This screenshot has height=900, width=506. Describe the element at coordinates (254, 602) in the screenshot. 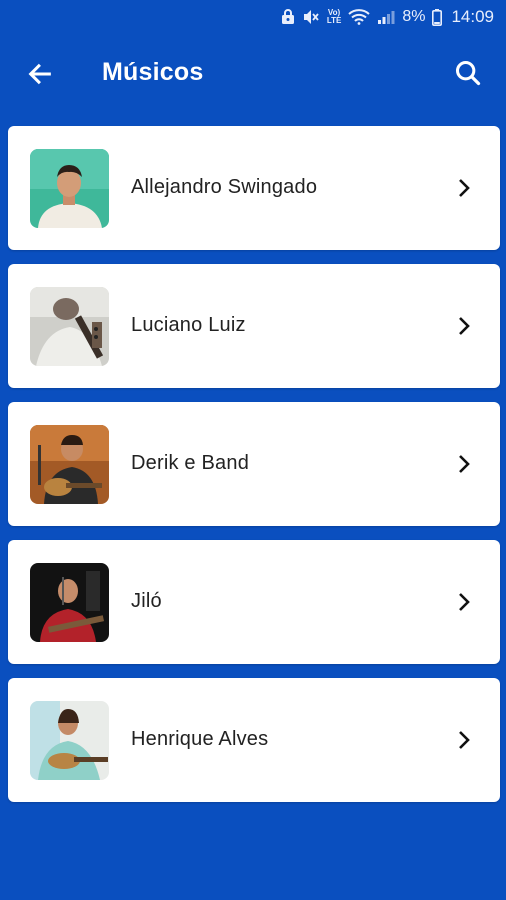

I see `musician-card-jilo: Jiló` at that location.